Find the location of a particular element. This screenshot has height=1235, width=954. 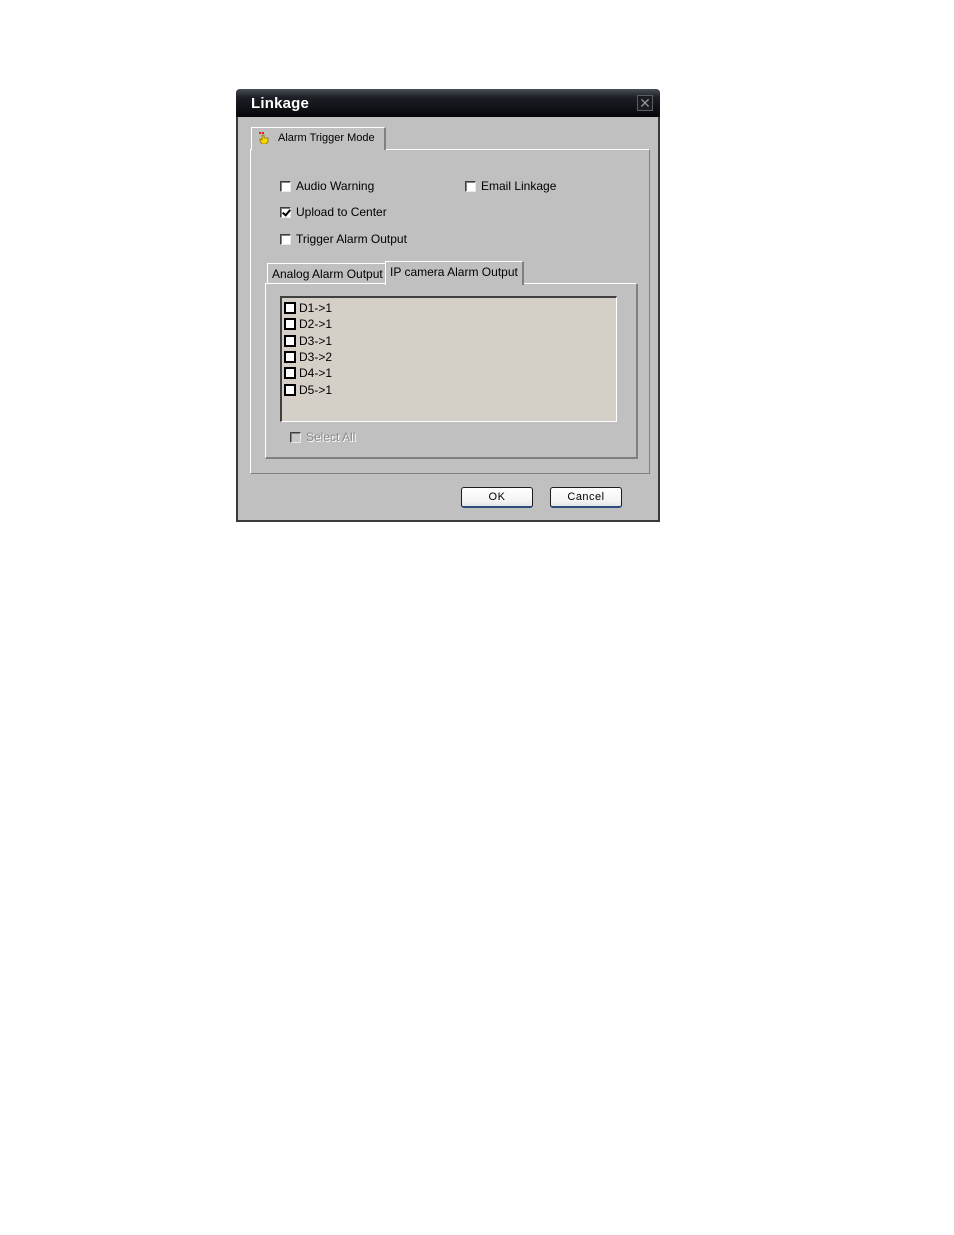

close-button: ✕ is located at coordinates (645, 103).